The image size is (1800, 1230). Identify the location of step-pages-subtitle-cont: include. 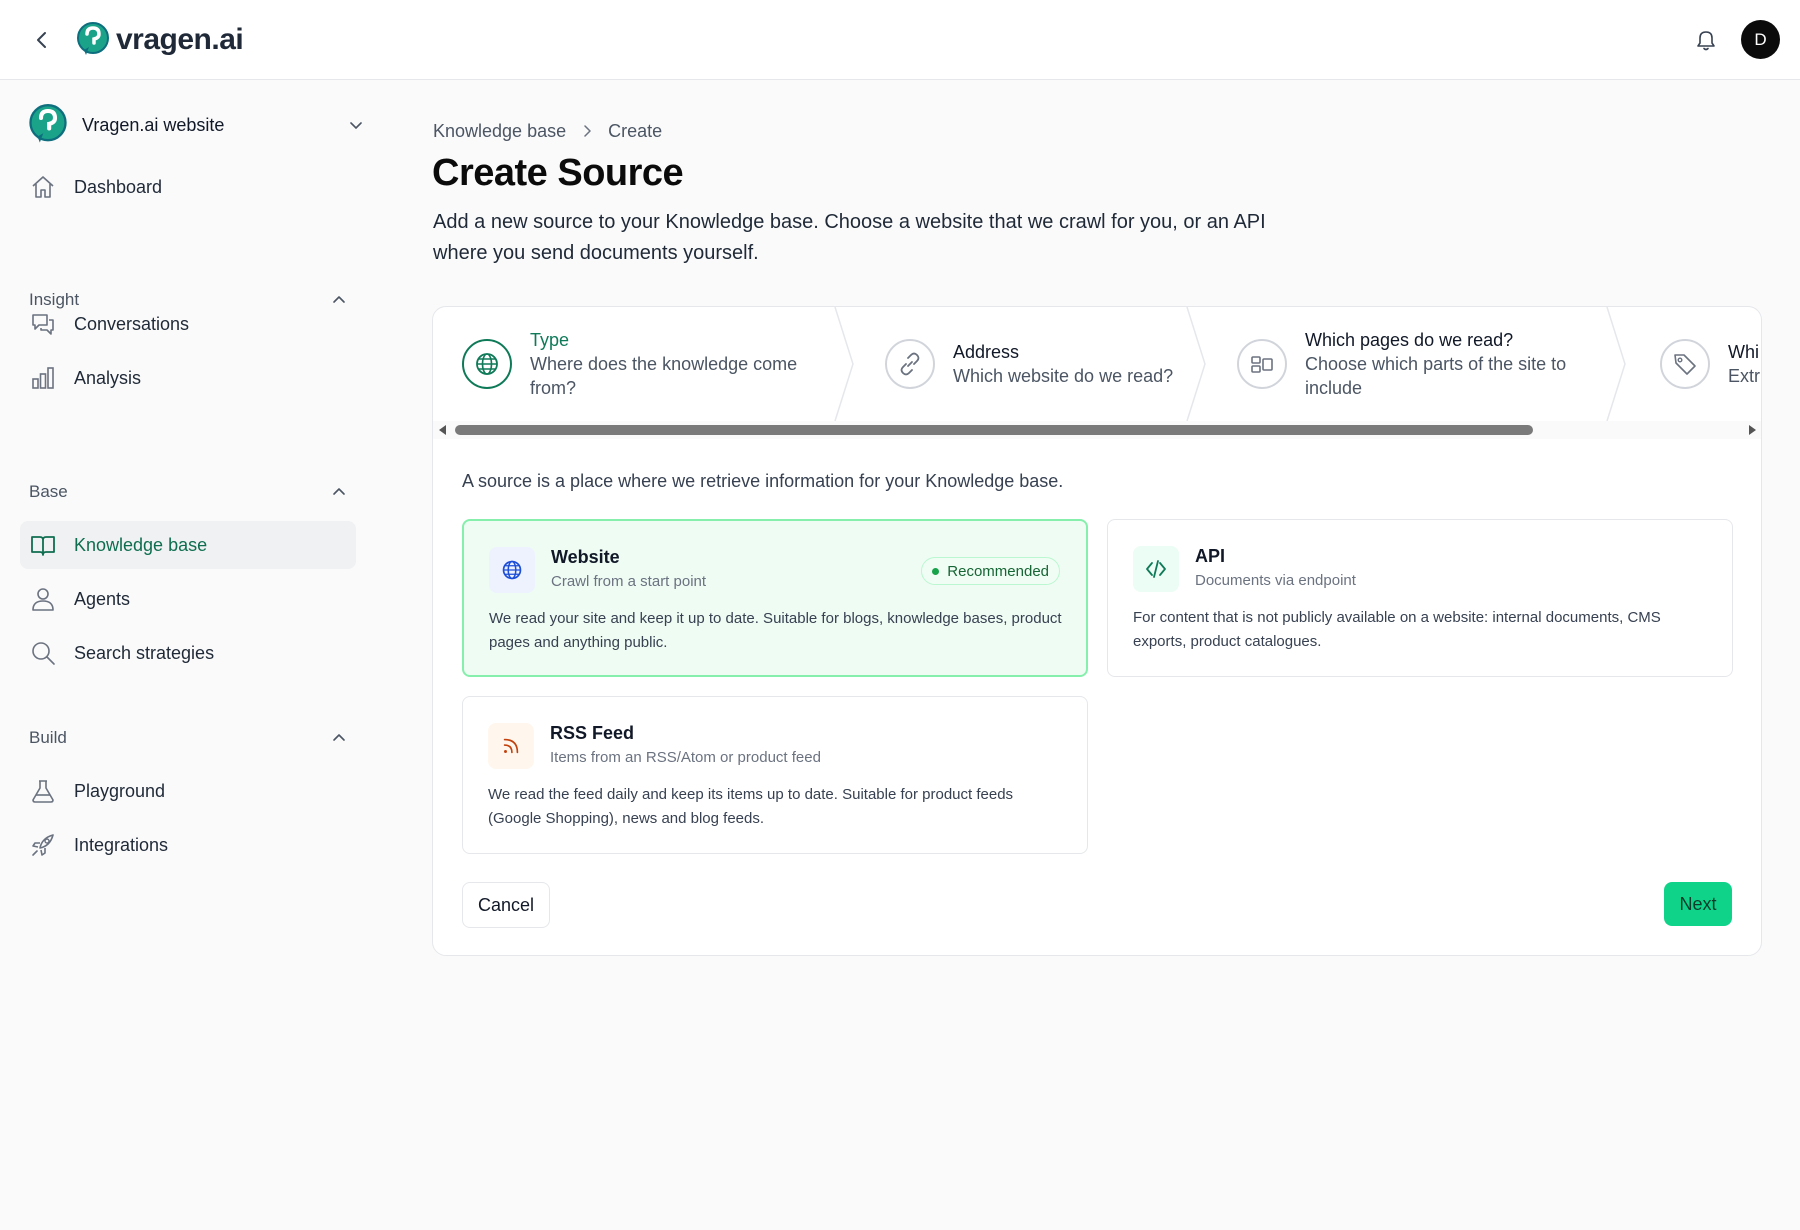
(1334, 388).